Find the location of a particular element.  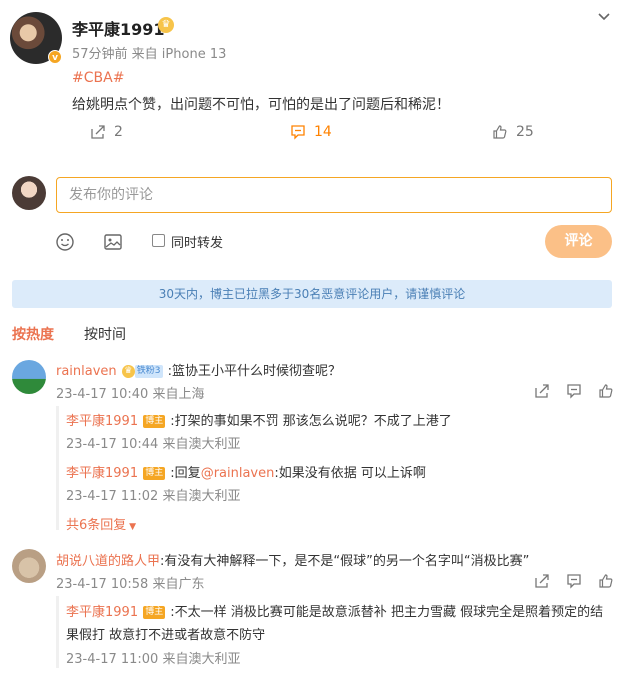

reply-meta: 23-4-17 11:00 来自澳大利亚 is located at coordinates (153, 659).